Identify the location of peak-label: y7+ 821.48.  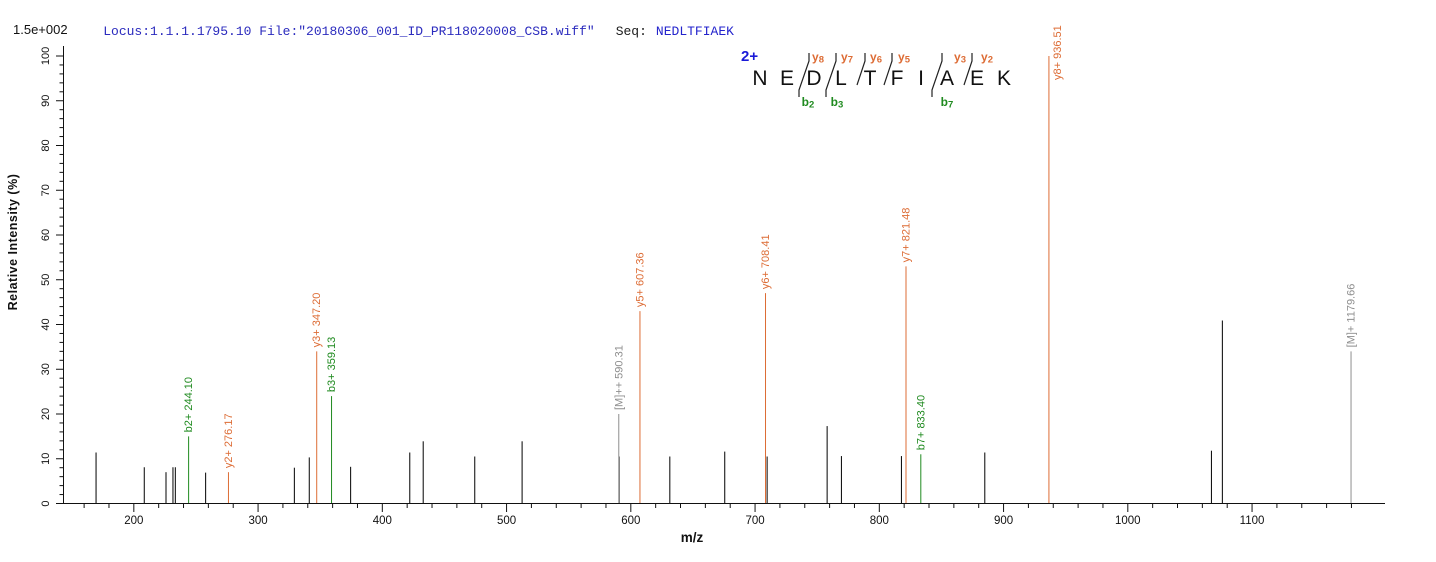
(906, 235).